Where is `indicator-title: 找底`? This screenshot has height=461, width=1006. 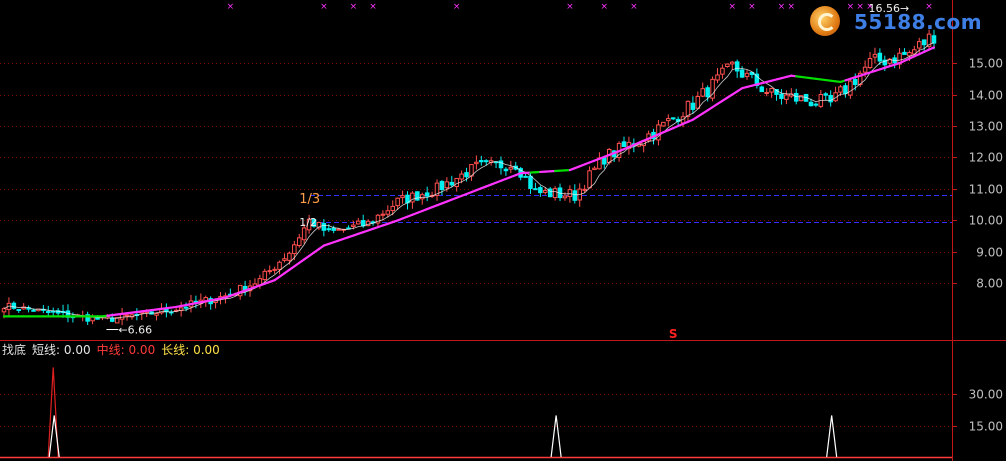
indicator-title: 找底 is located at coordinates (14, 350).